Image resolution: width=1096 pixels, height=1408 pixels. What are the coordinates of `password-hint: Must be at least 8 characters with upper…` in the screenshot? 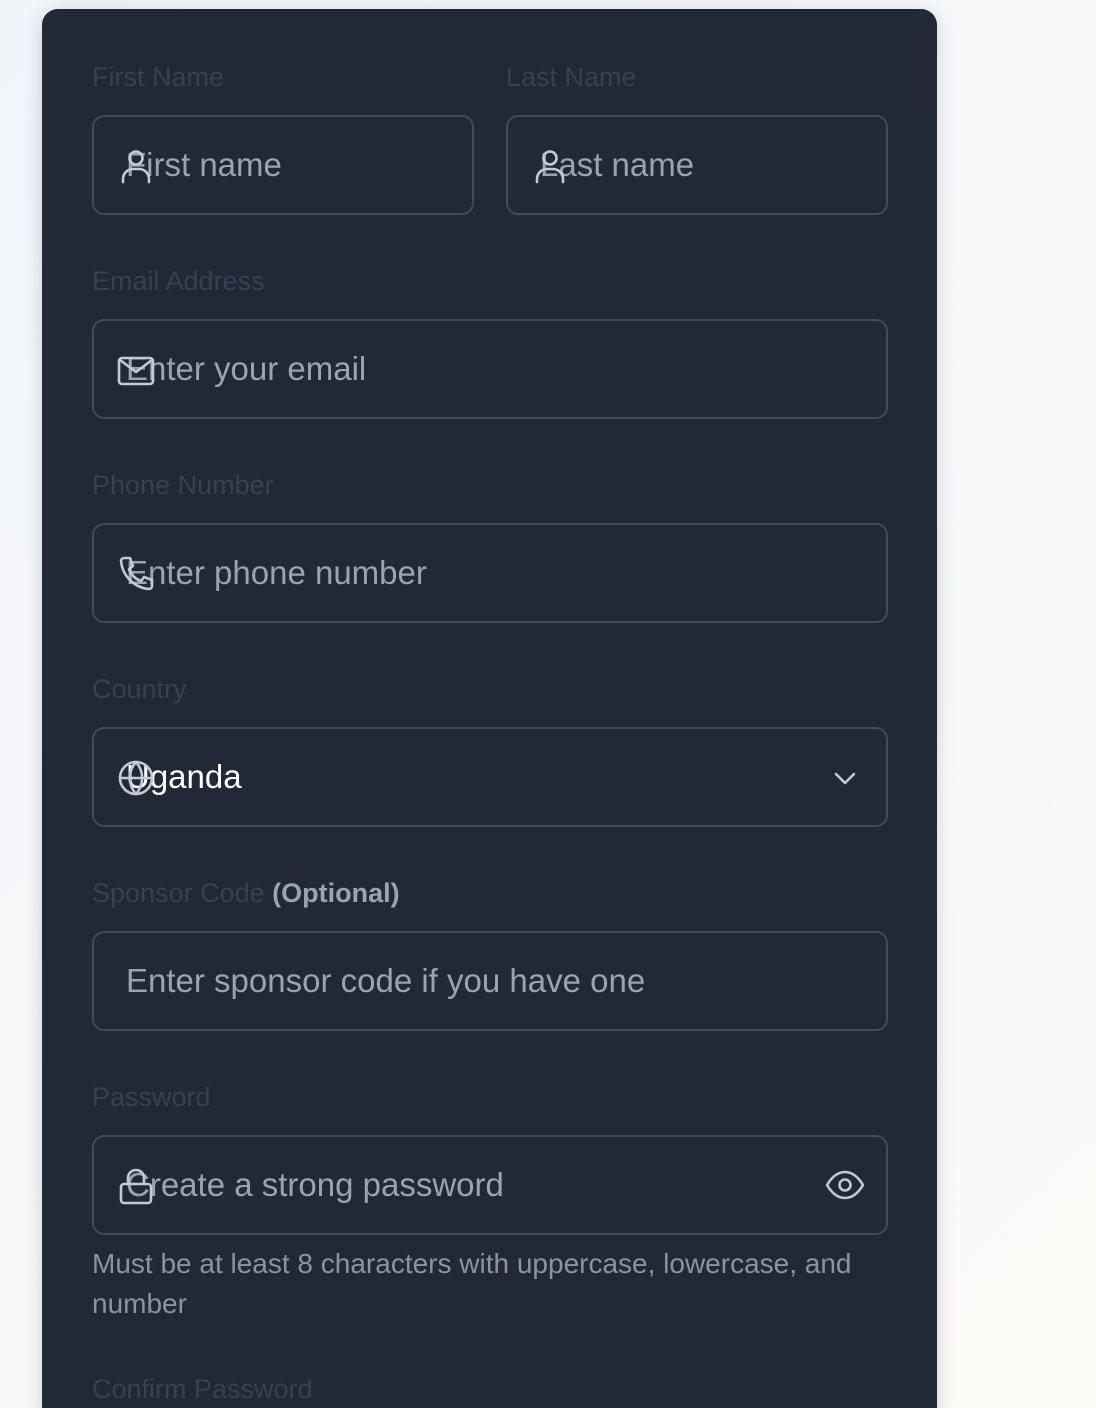 It's located at (472, 1283).